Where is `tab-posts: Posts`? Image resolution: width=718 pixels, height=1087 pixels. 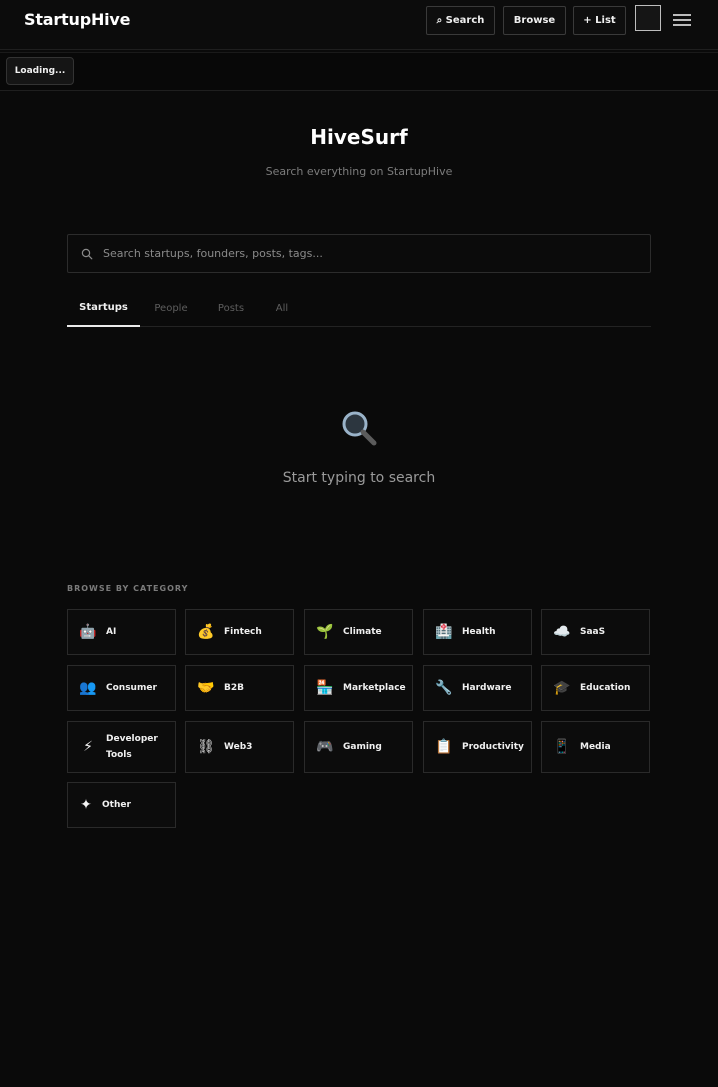
tab-posts: Posts is located at coordinates (231, 308).